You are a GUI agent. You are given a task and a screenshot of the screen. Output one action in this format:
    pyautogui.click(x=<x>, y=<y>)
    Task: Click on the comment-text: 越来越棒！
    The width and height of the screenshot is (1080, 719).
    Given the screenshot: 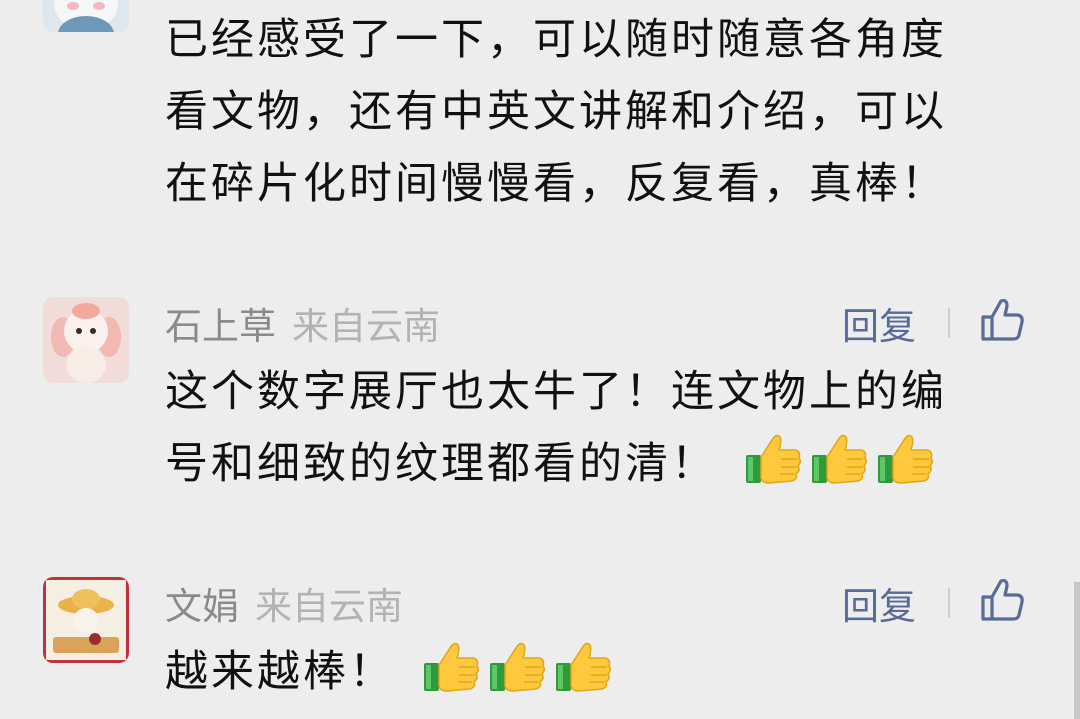 What is the action you would take?
    pyautogui.click(x=605, y=672)
    